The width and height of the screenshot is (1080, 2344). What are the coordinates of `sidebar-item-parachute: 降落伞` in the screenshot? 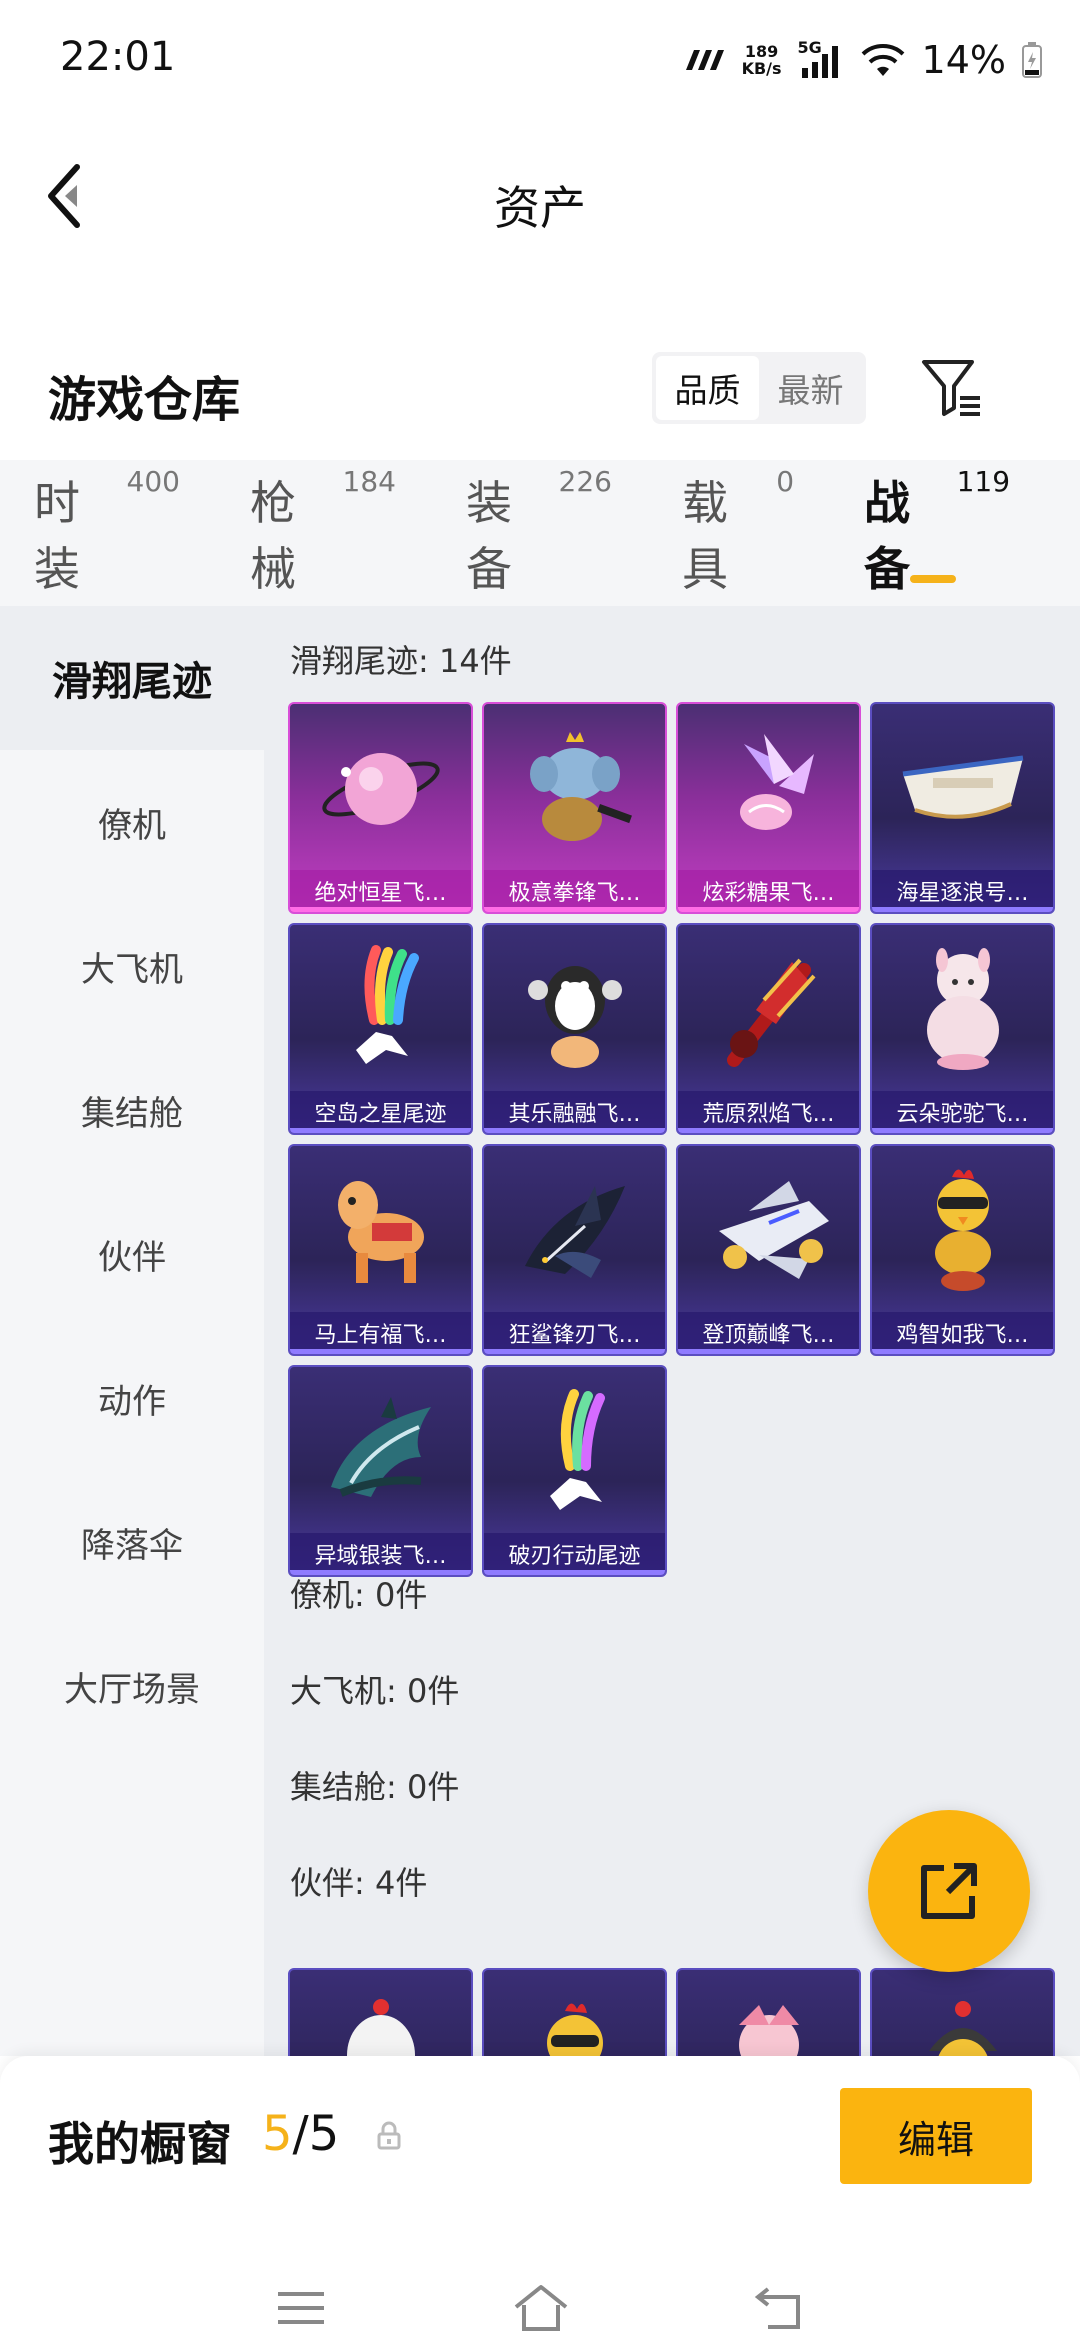 It's located at (132, 1542).